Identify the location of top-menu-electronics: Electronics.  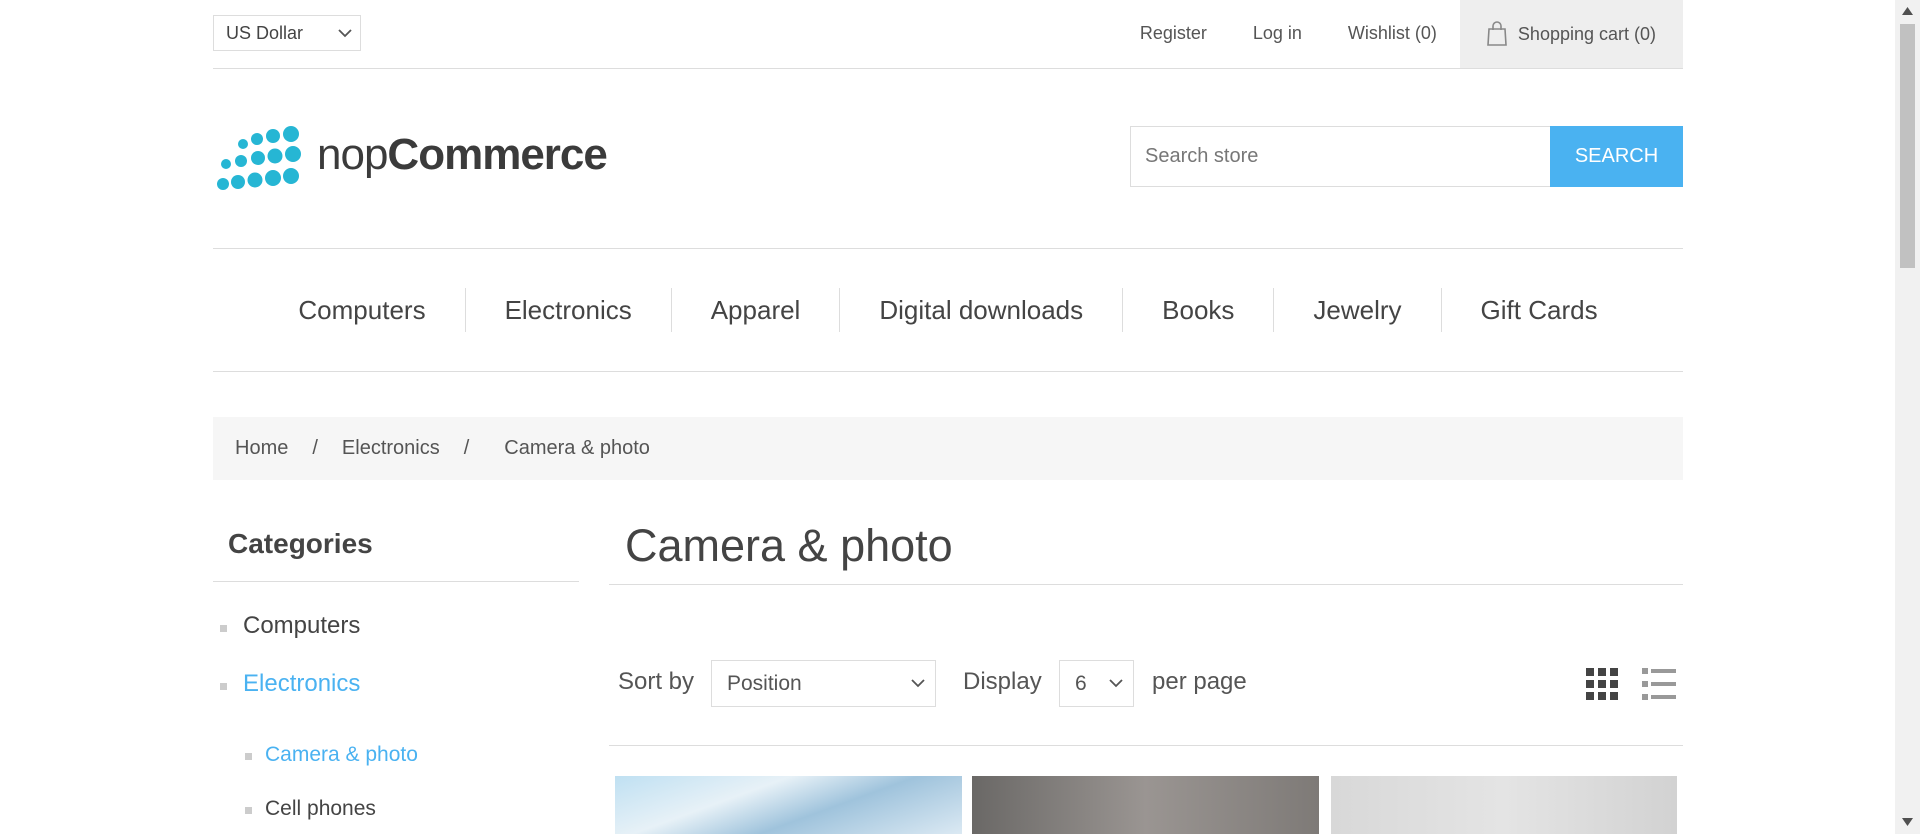
(568, 310).